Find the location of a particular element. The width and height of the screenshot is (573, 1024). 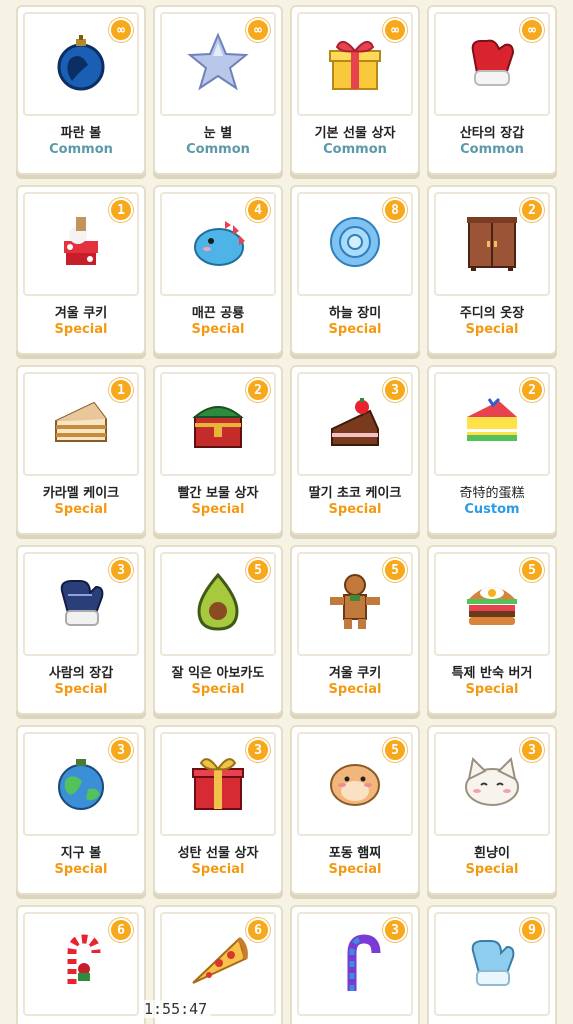

item-thumbnail: 9 is located at coordinates (492, 964).